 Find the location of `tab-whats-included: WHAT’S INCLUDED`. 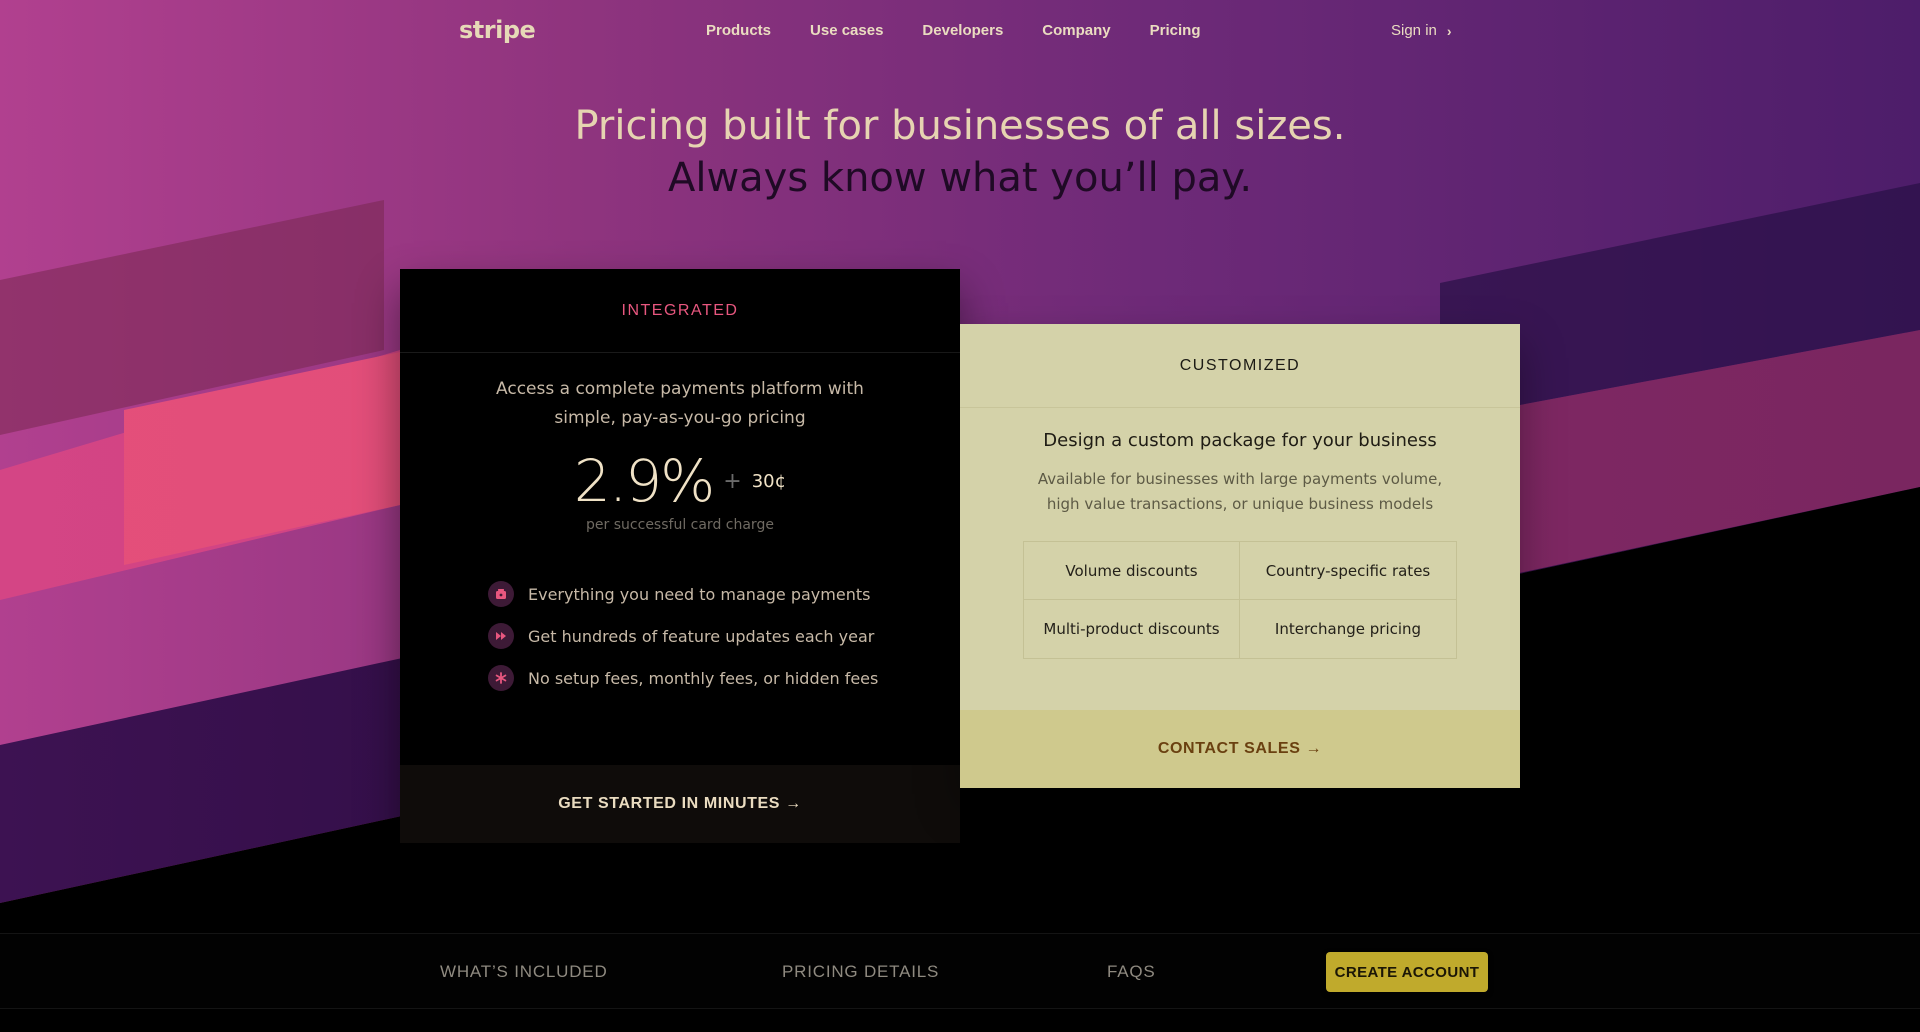

tab-whats-included: WHAT’S INCLUDED is located at coordinates (524, 972).